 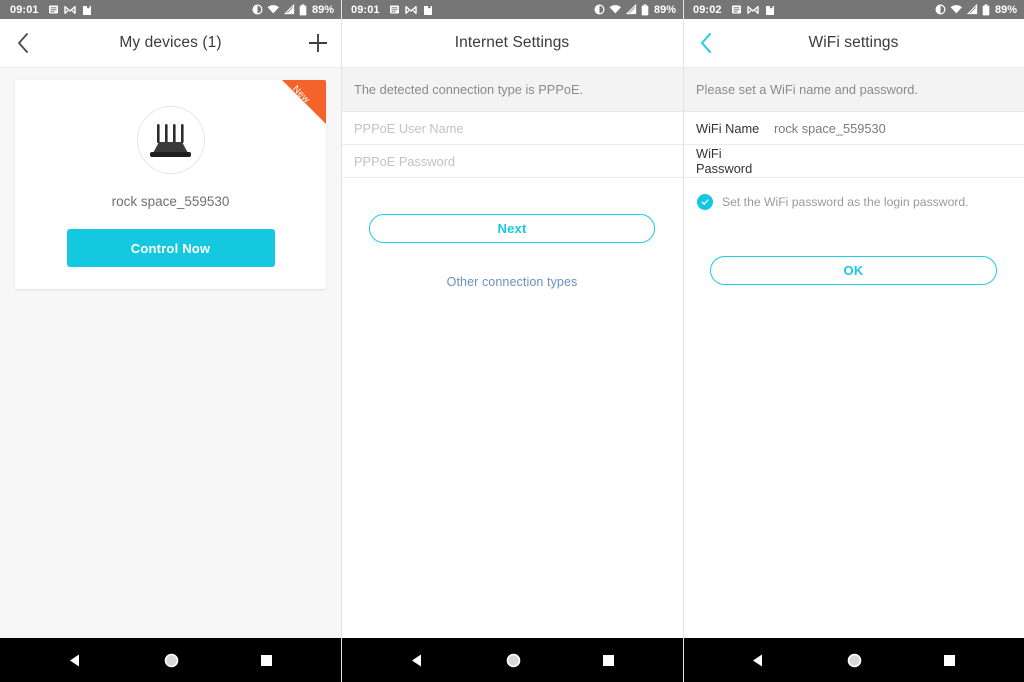 I want to click on other-connection-types-row: Other connection types, so click(x=512, y=282).